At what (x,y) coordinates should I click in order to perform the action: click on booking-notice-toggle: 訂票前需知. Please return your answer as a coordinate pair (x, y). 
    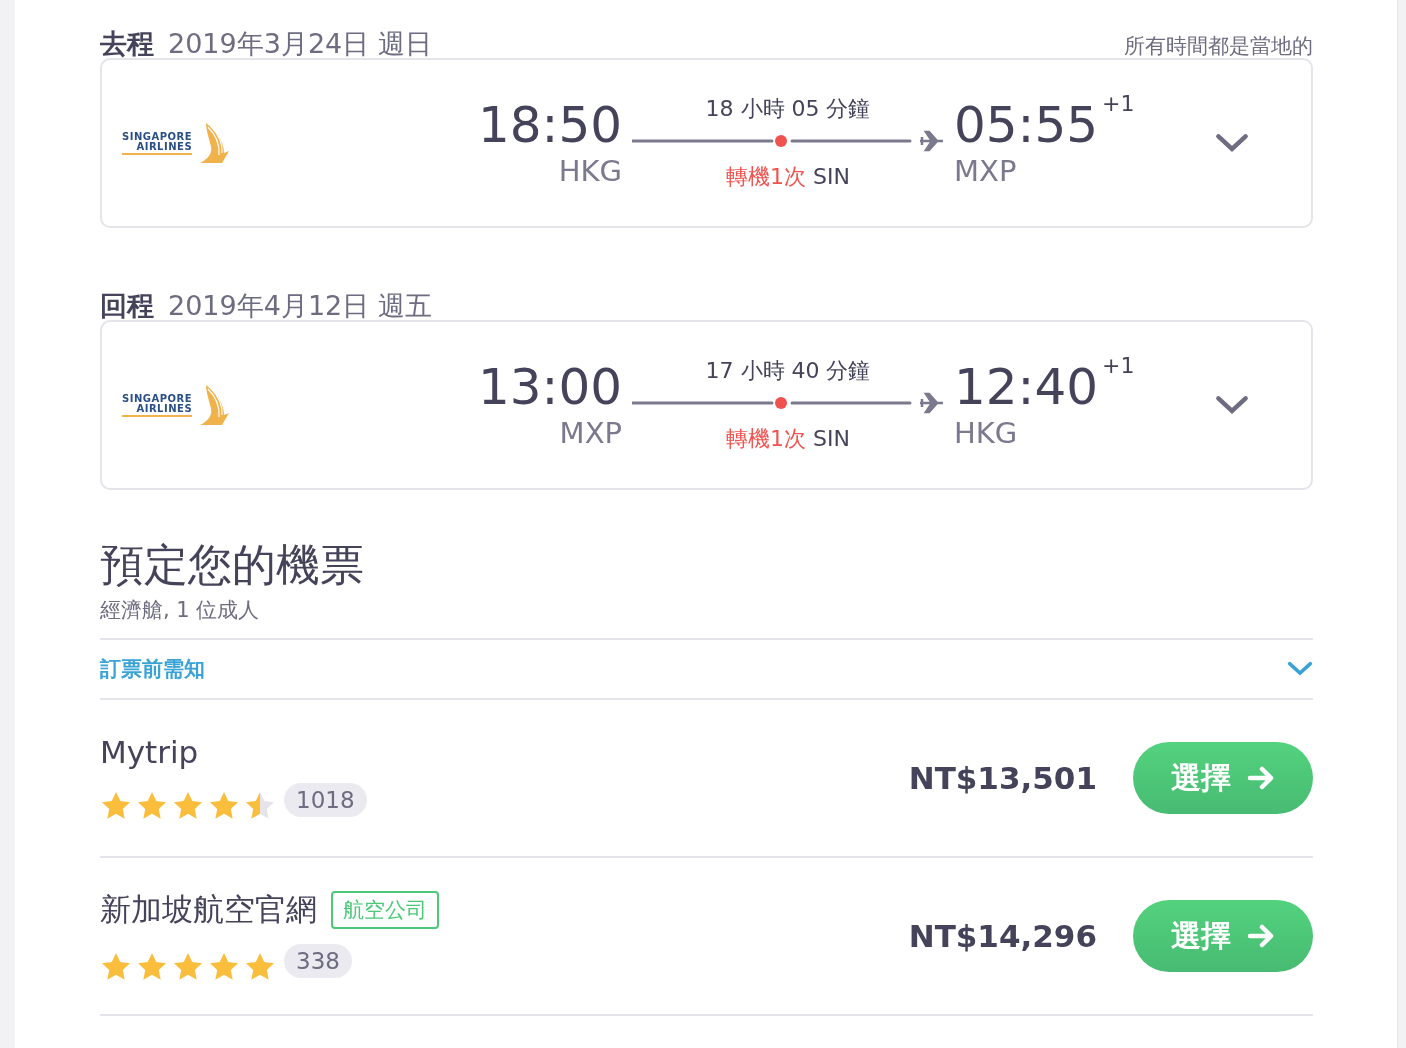
    Looking at the image, I should click on (706, 669).